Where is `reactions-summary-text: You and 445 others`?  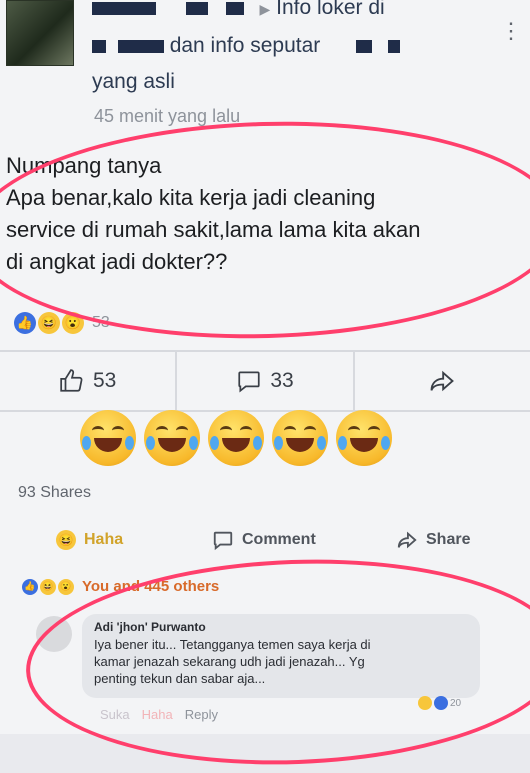
reactions-summary-text: You and 445 others is located at coordinates (151, 586).